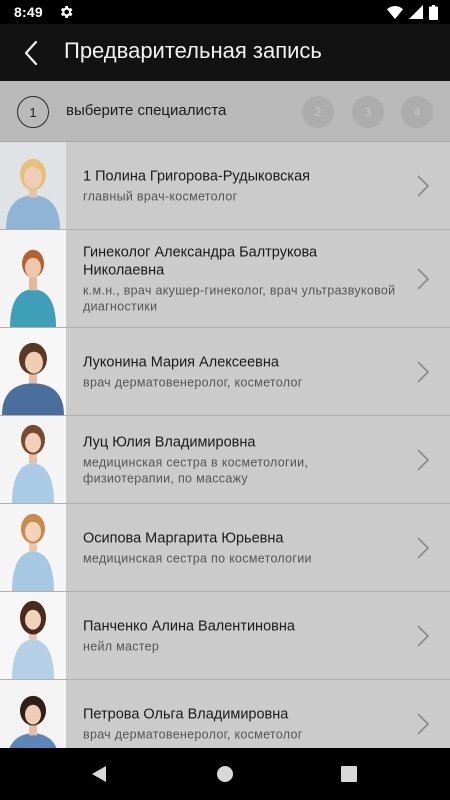 Image resolution: width=450 pixels, height=800 pixels. Describe the element at coordinates (193, 50) in the screenshot. I see `page-title: Предварительная запись` at that location.